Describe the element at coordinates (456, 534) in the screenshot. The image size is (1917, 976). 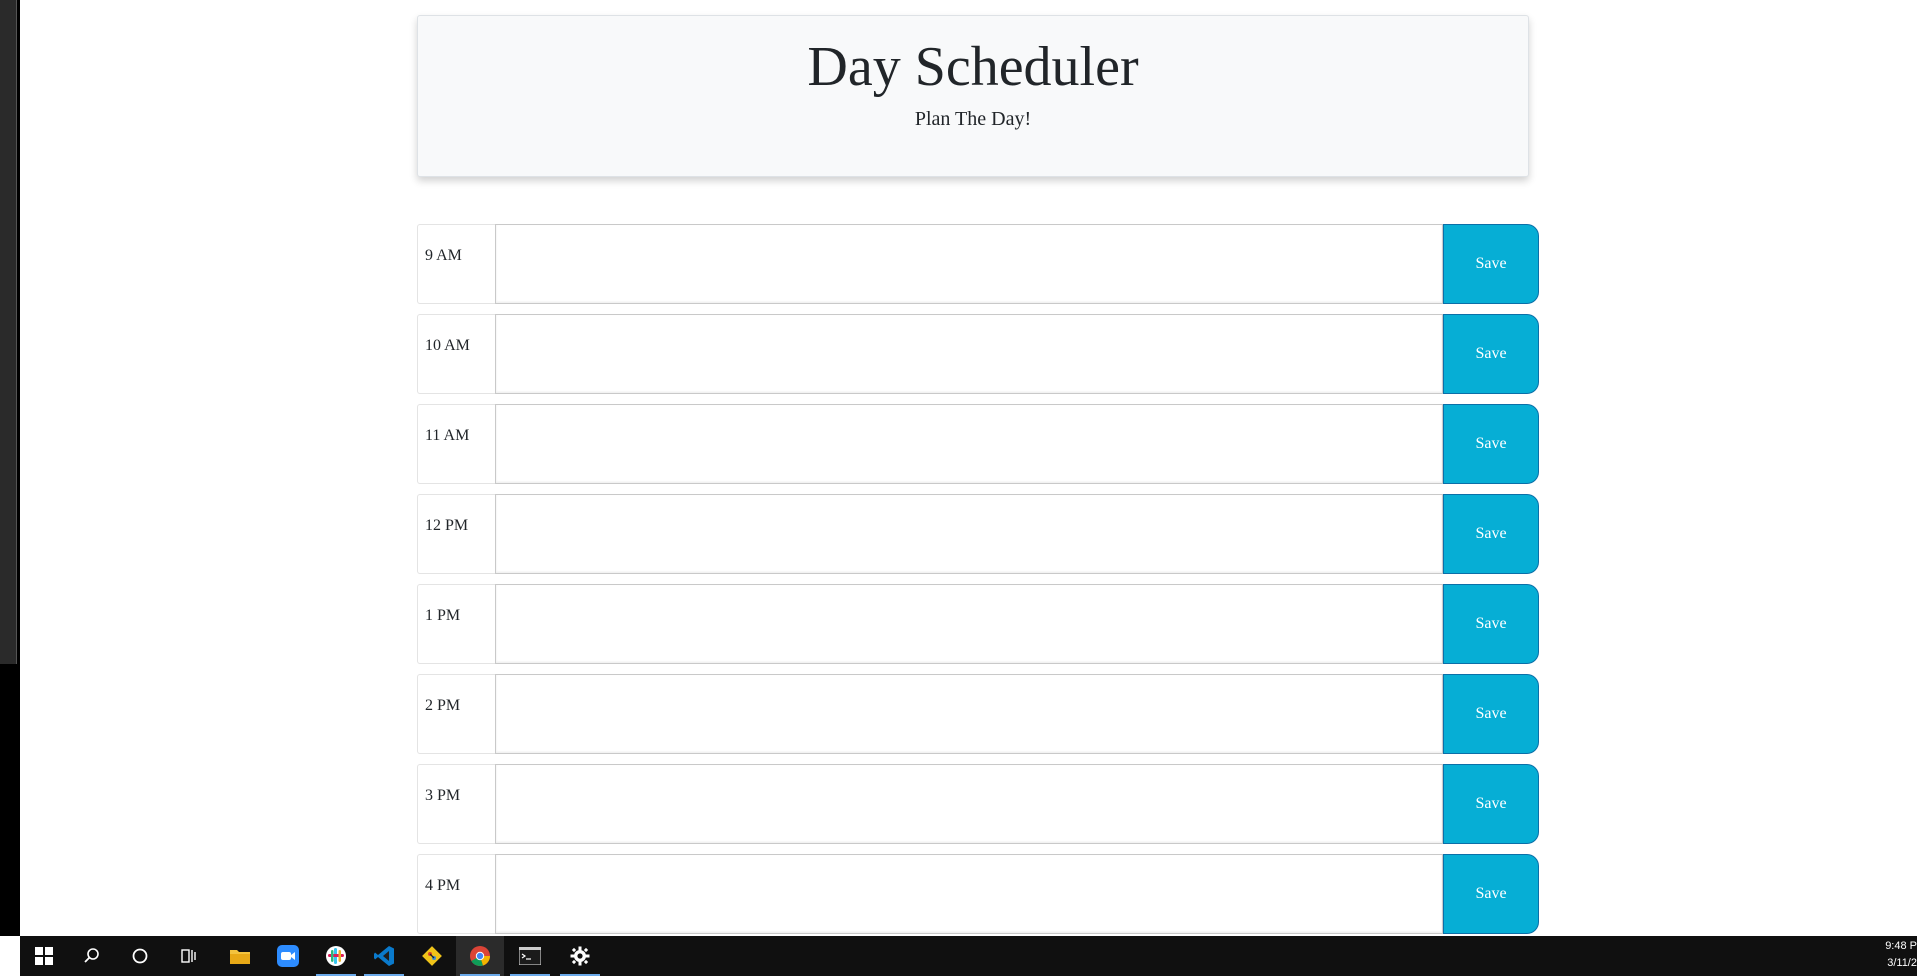
I see `hour-label: 12 PM` at that location.